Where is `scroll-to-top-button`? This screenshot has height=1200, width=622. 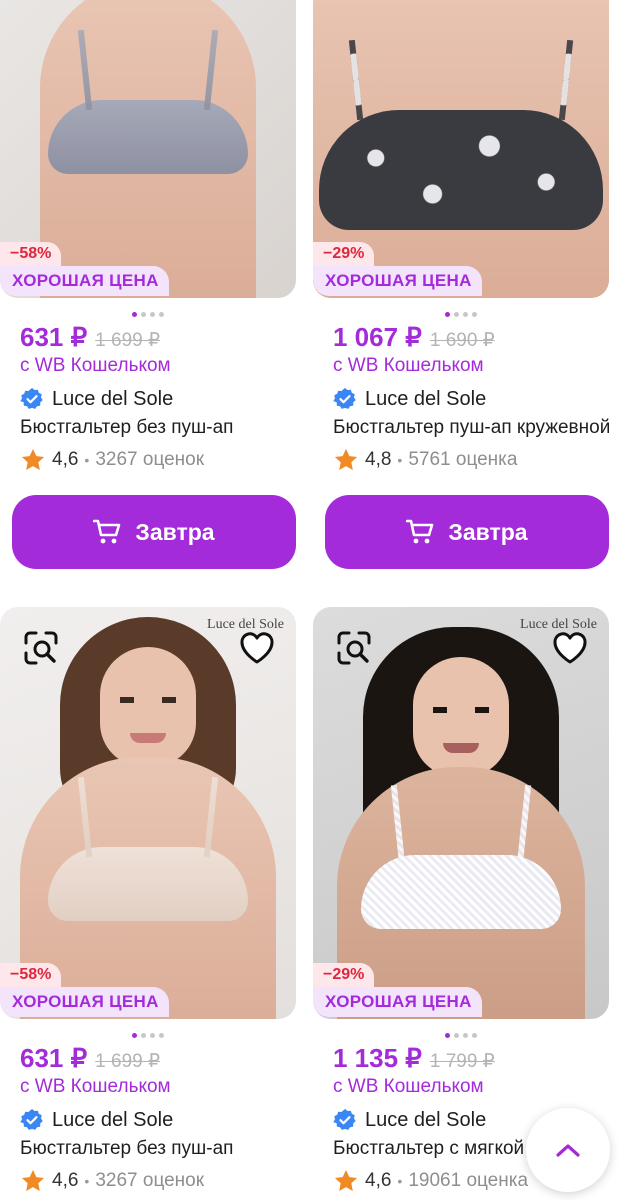
scroll-to-top-button is located at coordinates (568, 1150).